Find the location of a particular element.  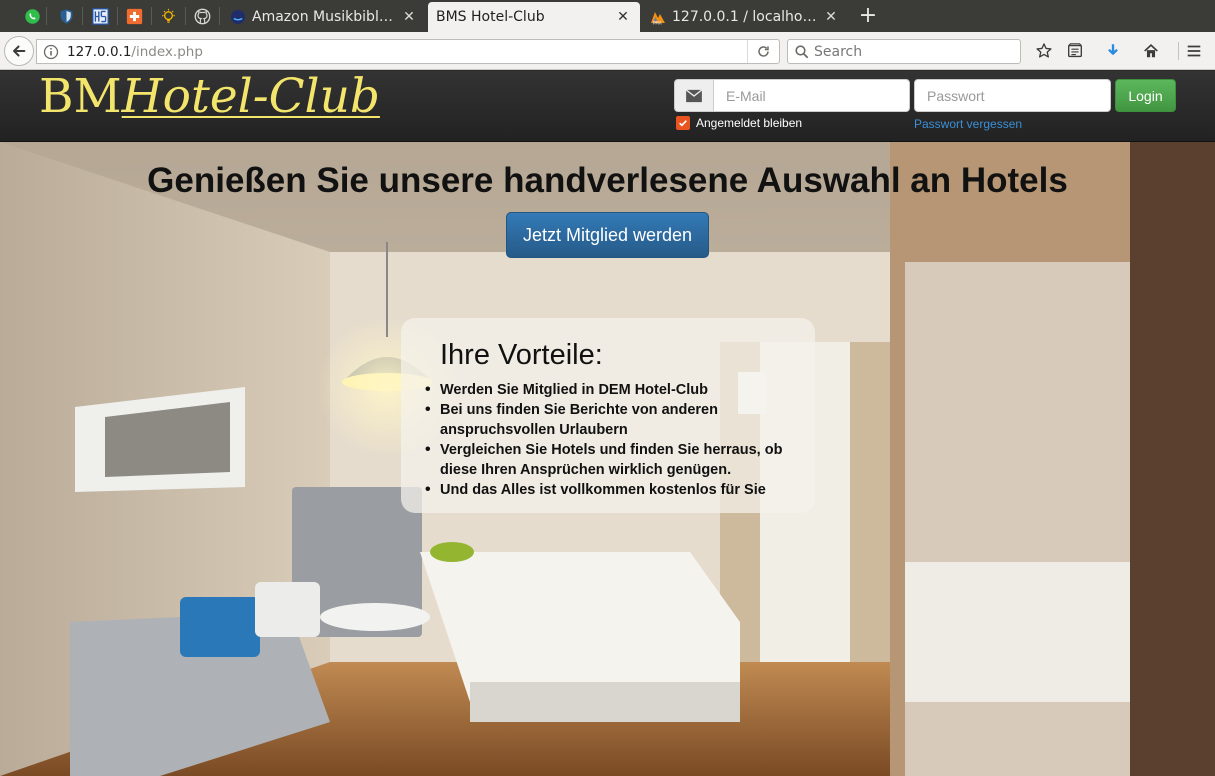

email-input-group is located at coordinates (792, 95).